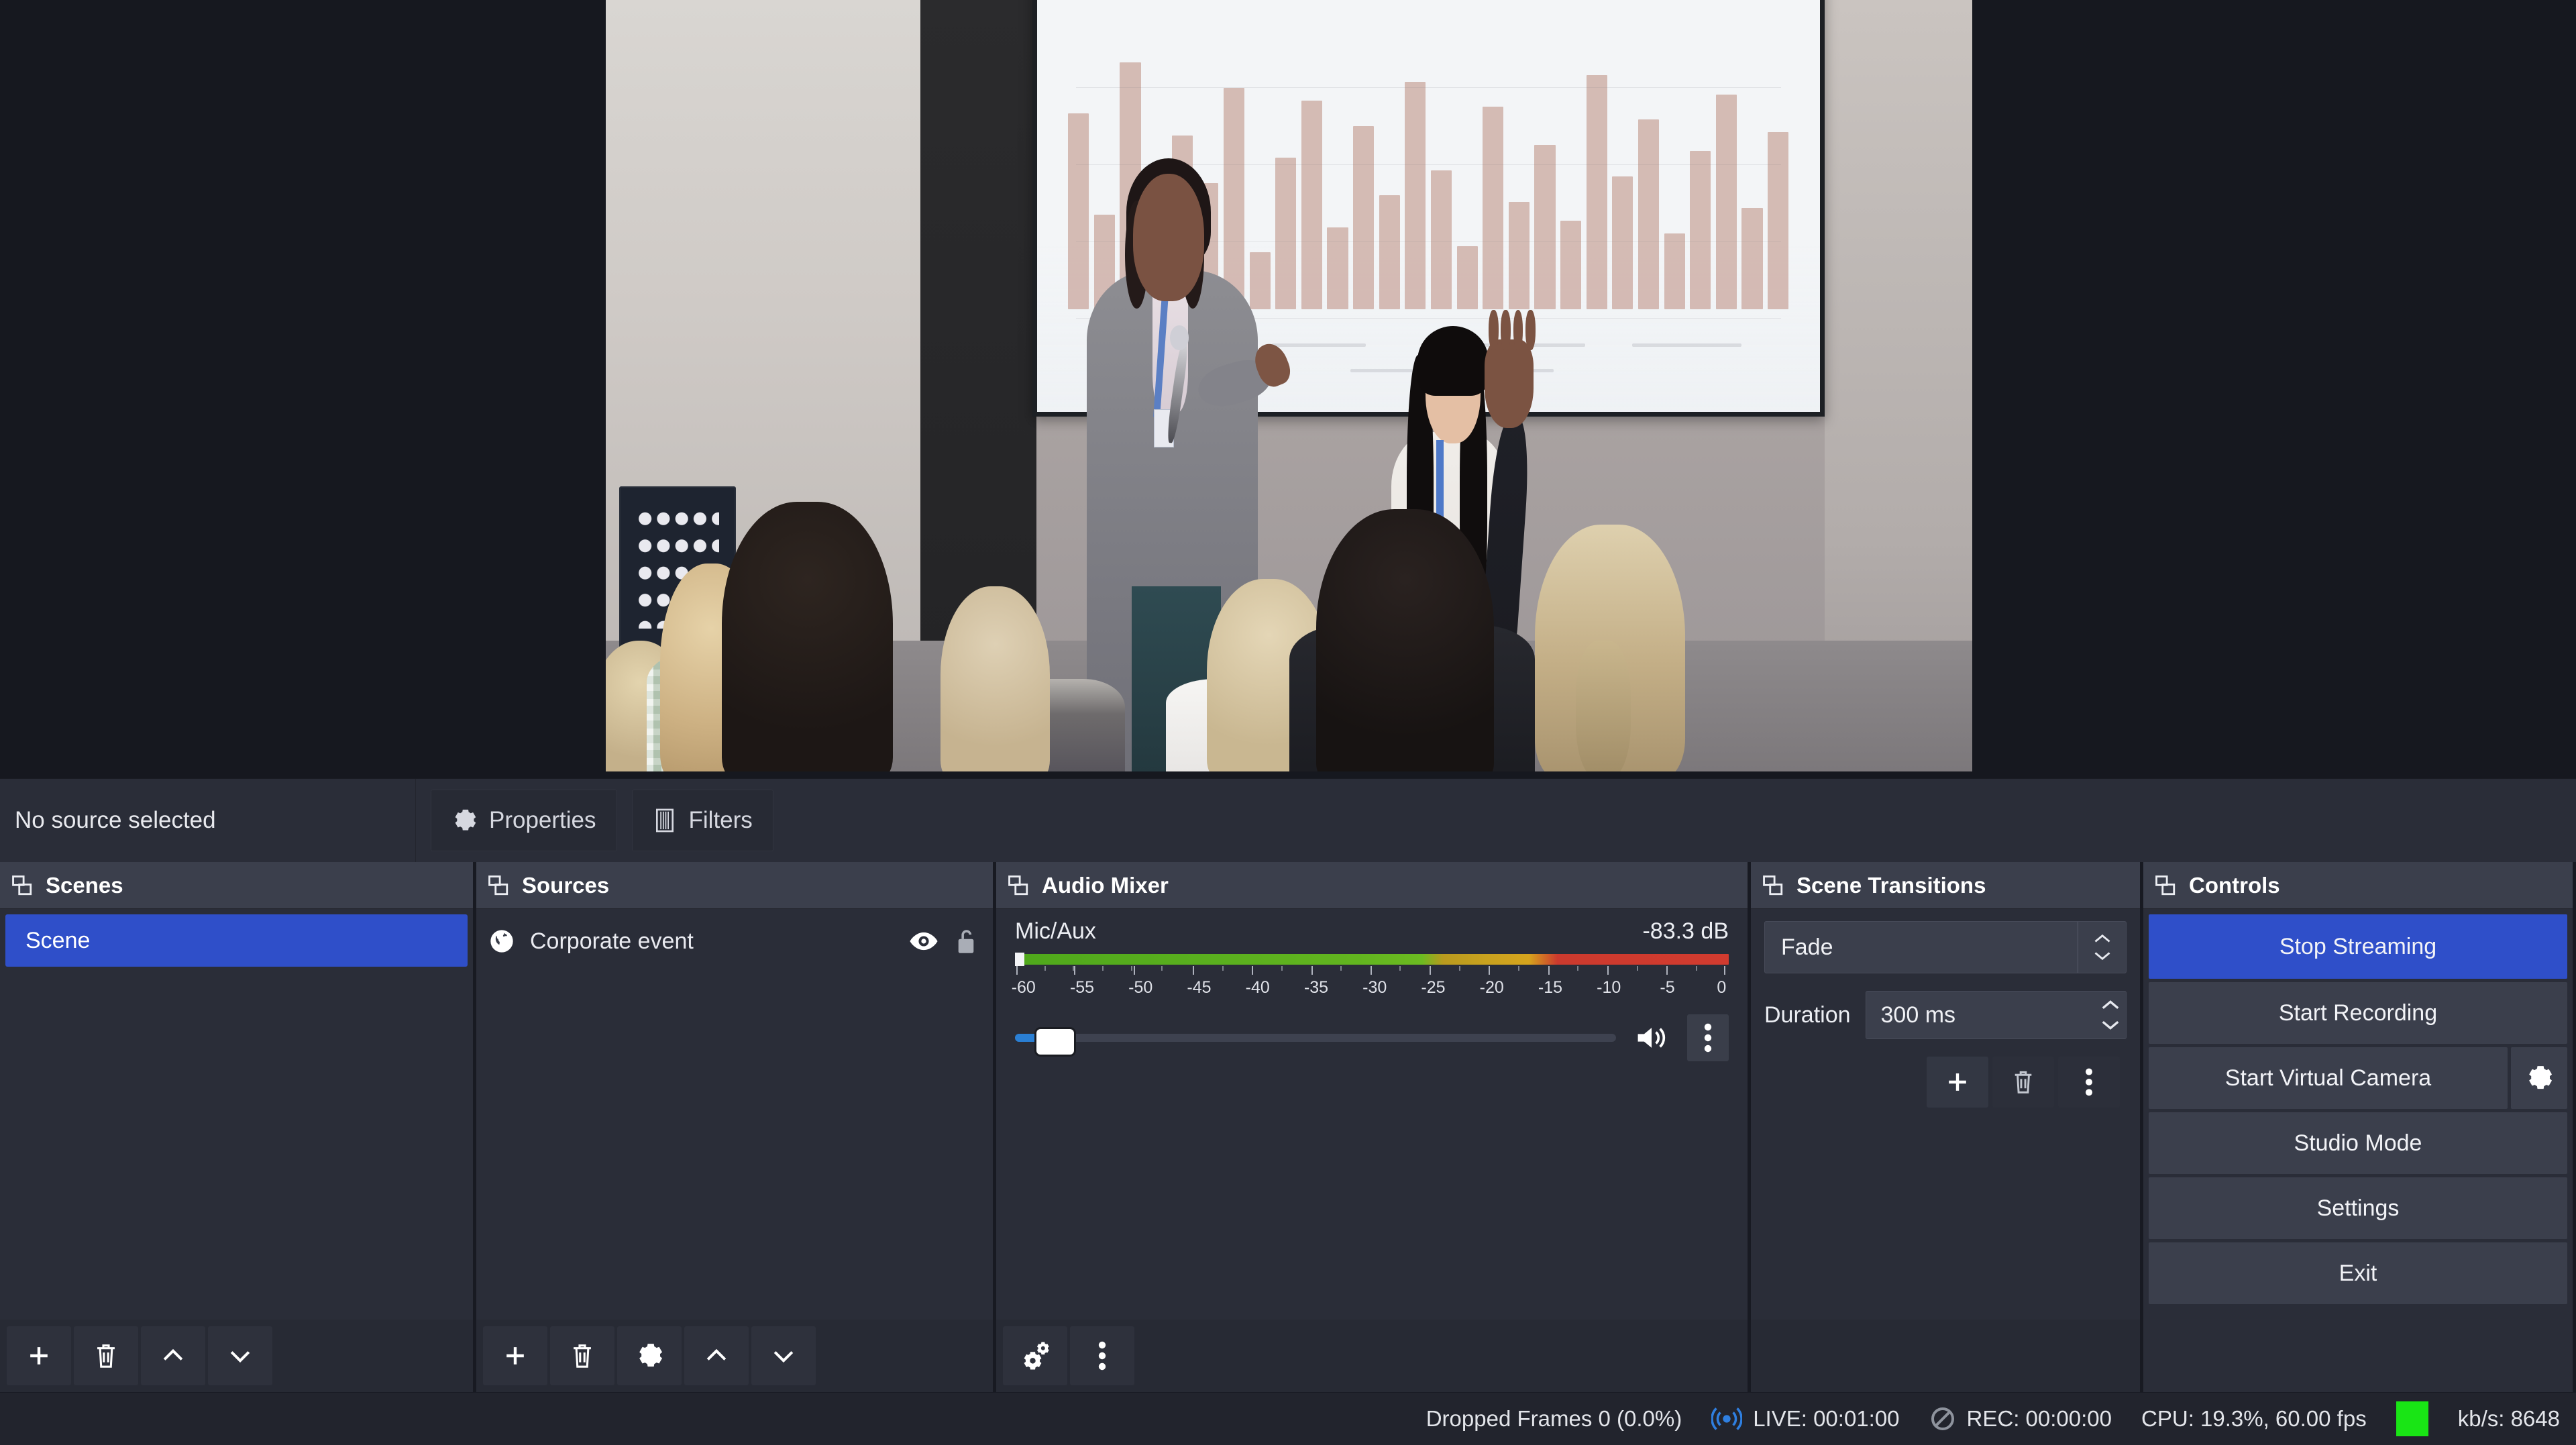  Describe the element at coordinates (84, 885) in the screenshot. I see `scenes-dock-title: Scenes` at that location.